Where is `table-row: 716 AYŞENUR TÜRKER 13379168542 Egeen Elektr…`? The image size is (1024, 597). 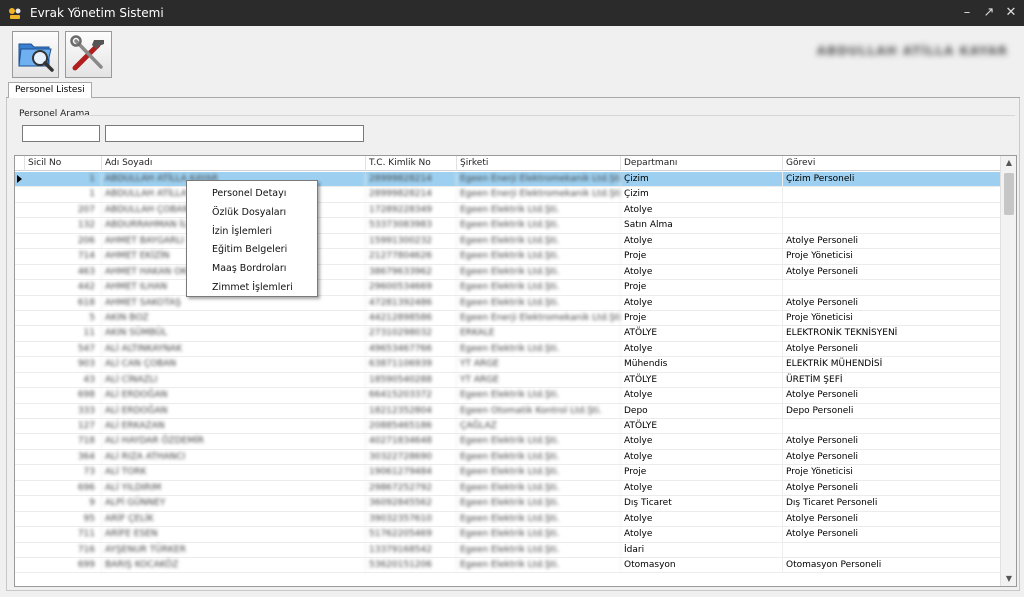 table-row: 716 AYŞENUR TÜRKER 13379168542 Egeen Elektr… is located at coordinates (508, 550).